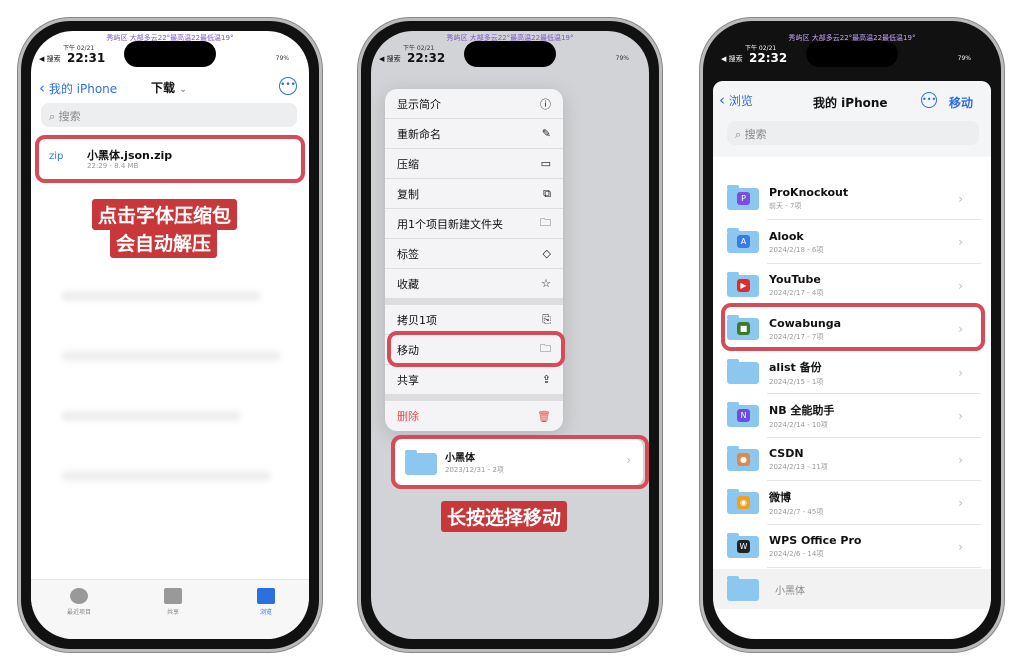  I want to click on back-button: ‹ 我的 iPhone, so click(78, 88).